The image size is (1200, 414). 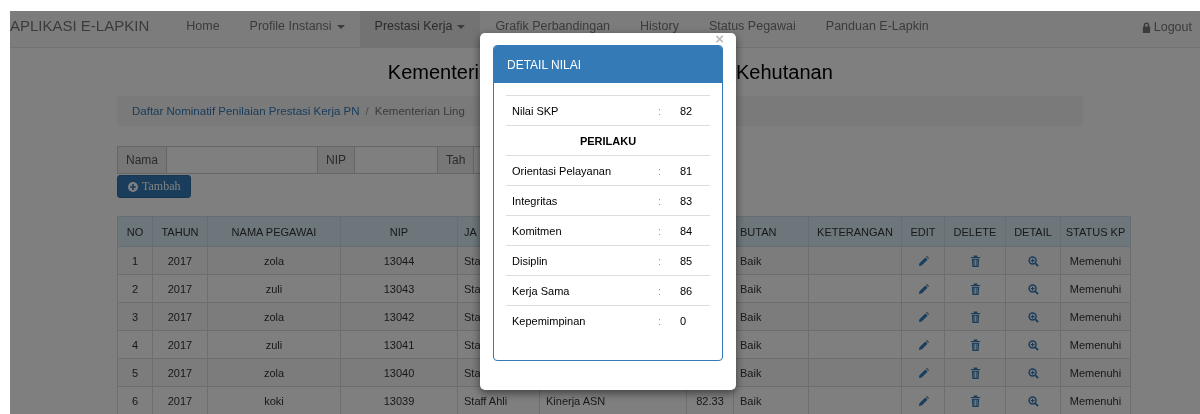 I want to click on score-value: 86, so click(x=687, y=290).